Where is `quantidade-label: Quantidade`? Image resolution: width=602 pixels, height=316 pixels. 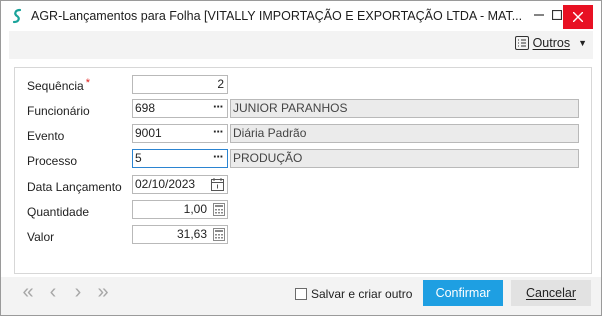 quantidade-label: Quantidade is located at coordinates (58, 212).